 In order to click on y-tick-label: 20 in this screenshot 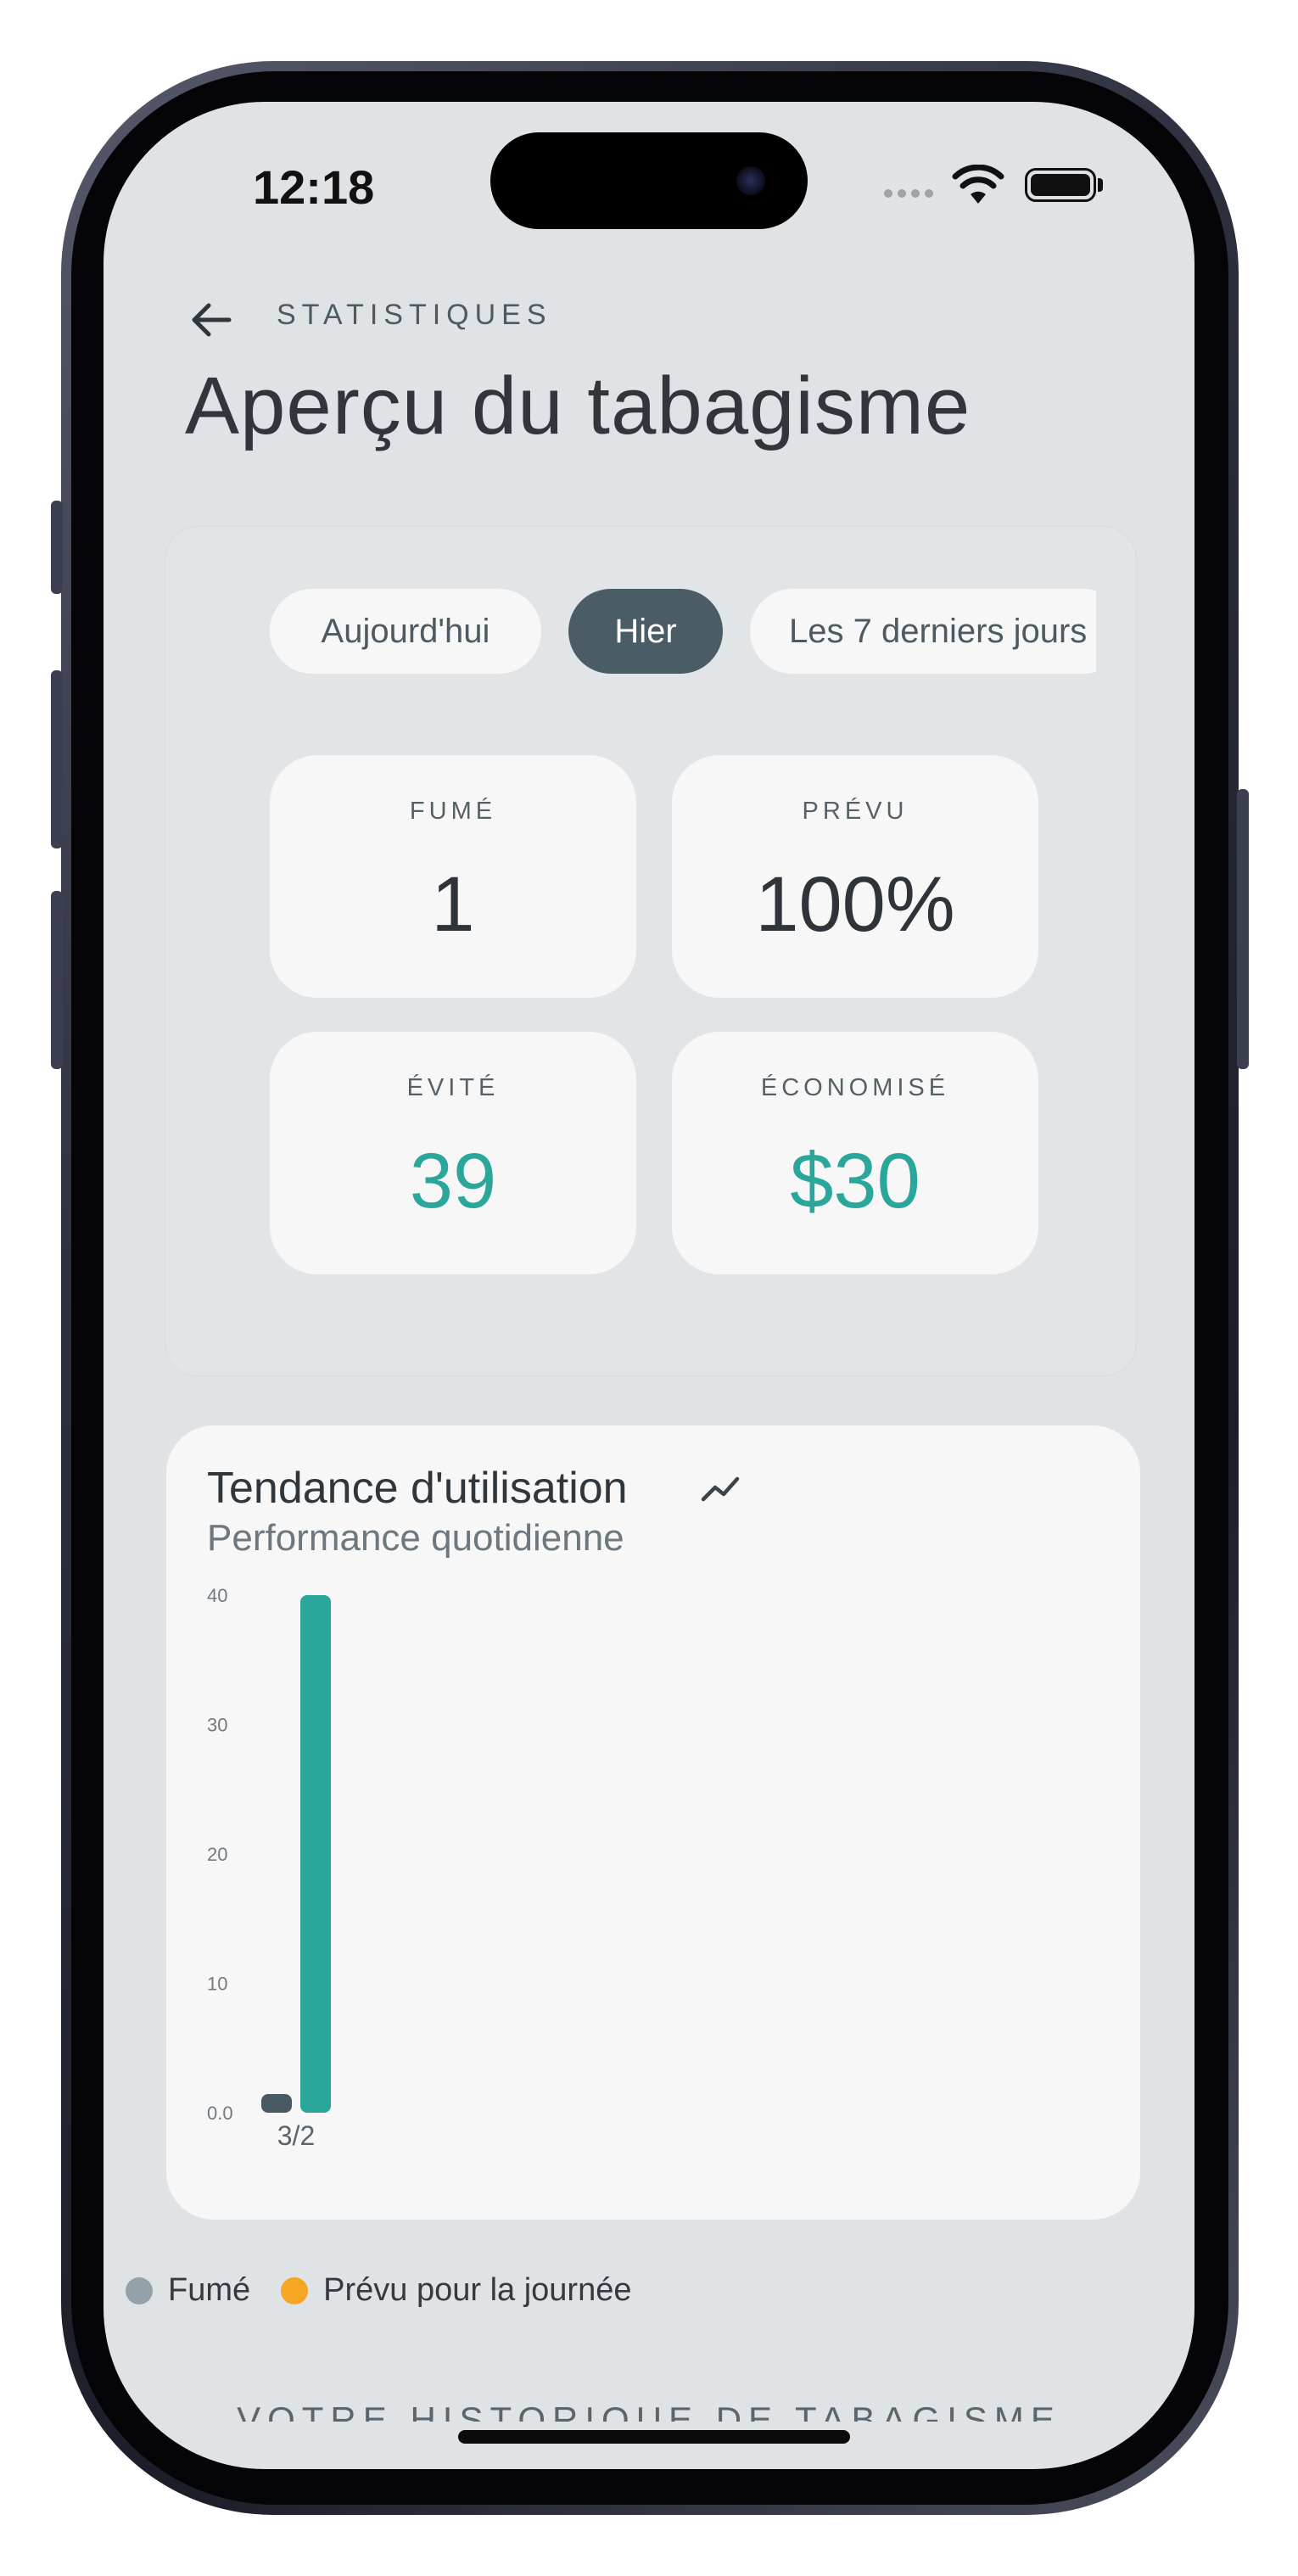, I will do `click(217, 1854)`.